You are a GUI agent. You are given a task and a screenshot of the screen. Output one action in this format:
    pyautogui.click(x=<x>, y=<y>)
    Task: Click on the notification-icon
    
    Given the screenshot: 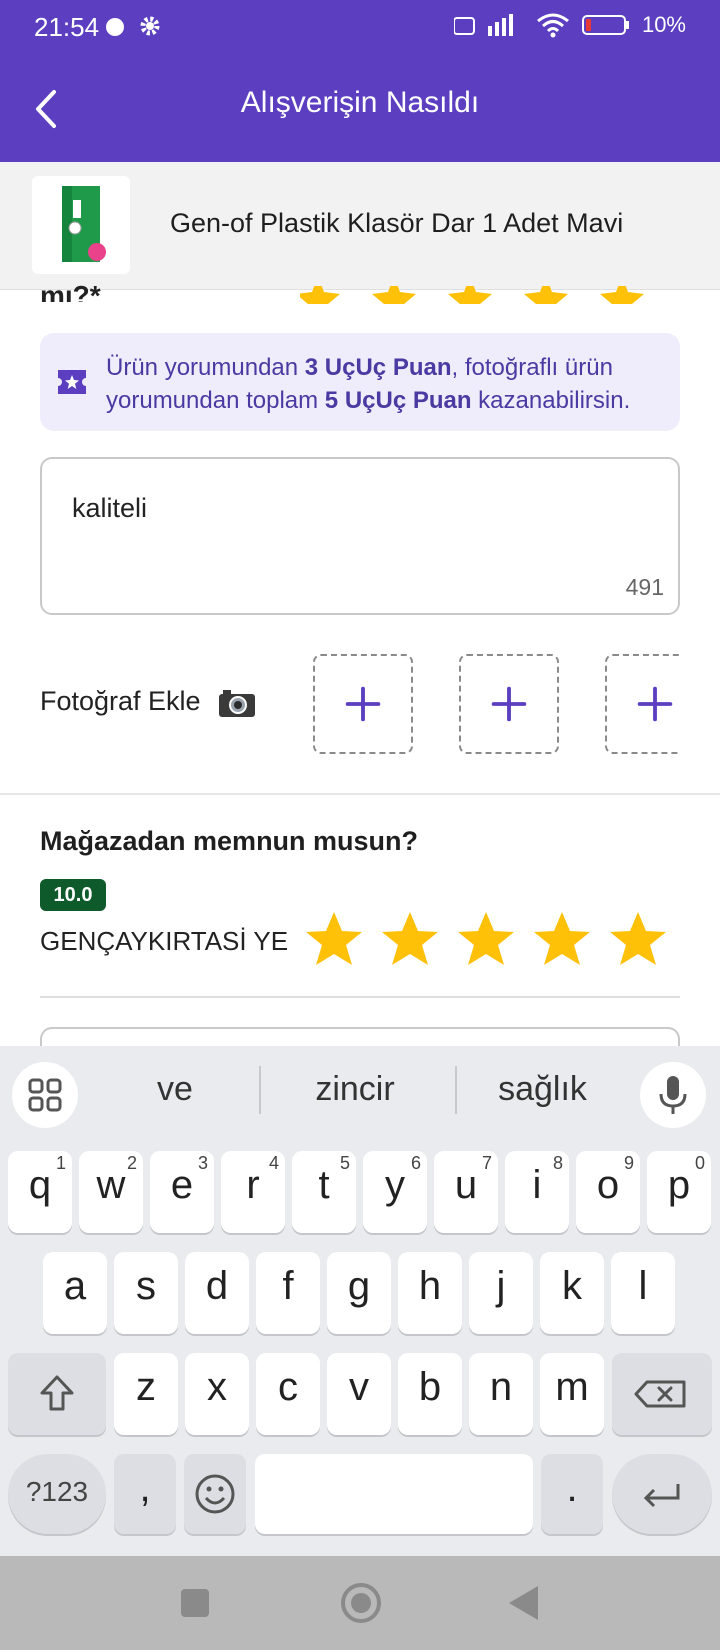 What is the action you would take?
    pyautogui.click(x=115, y=27)
    